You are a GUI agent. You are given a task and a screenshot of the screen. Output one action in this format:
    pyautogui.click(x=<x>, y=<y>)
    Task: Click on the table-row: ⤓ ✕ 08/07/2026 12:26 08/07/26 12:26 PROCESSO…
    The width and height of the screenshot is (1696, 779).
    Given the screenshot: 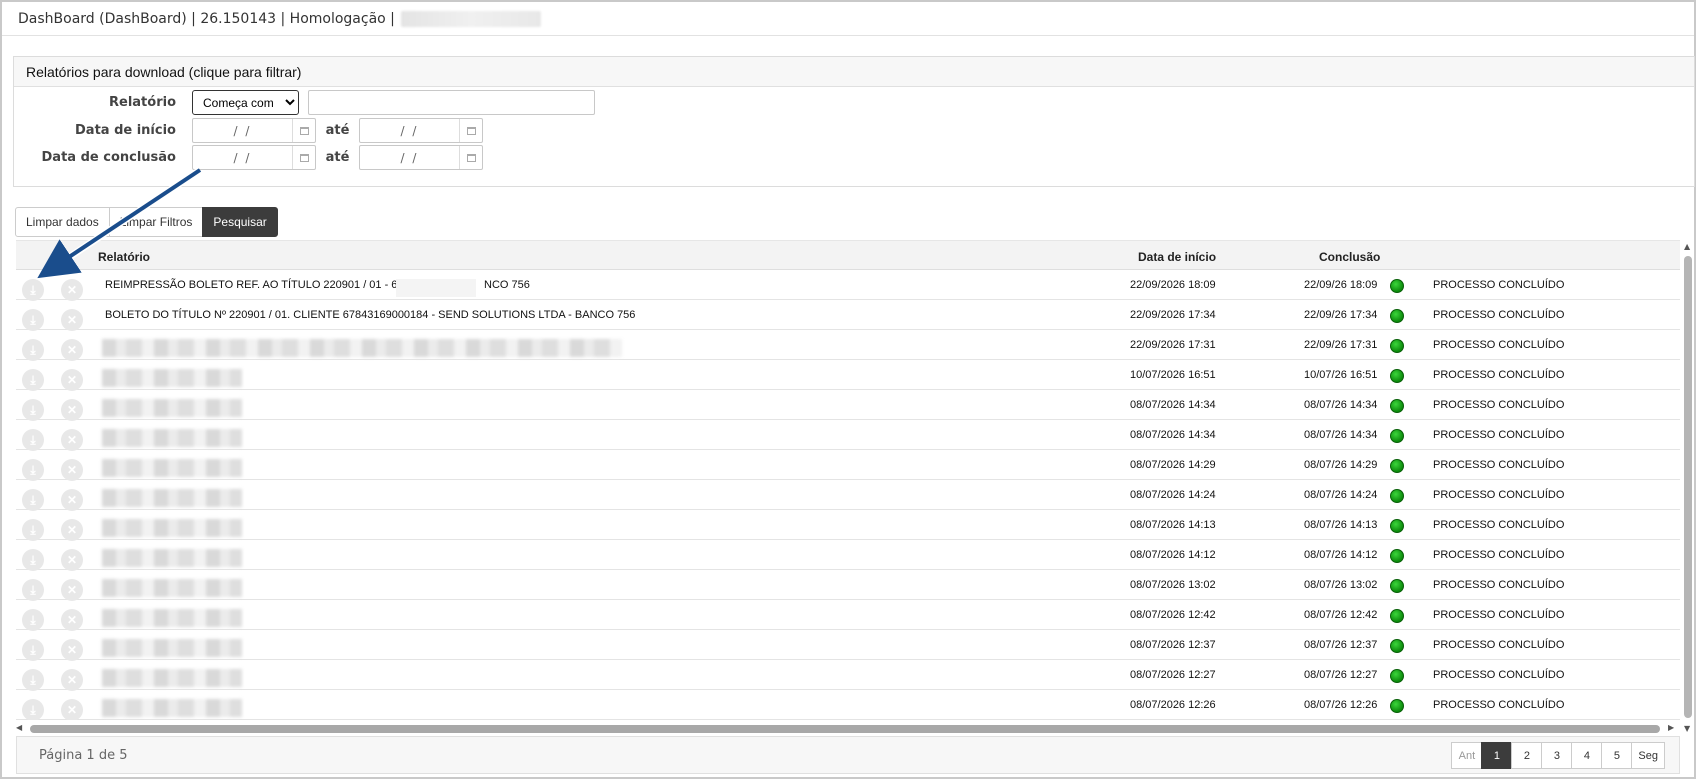 What is the action you would take?
    pyautogui.click(x=848, y=705)
    